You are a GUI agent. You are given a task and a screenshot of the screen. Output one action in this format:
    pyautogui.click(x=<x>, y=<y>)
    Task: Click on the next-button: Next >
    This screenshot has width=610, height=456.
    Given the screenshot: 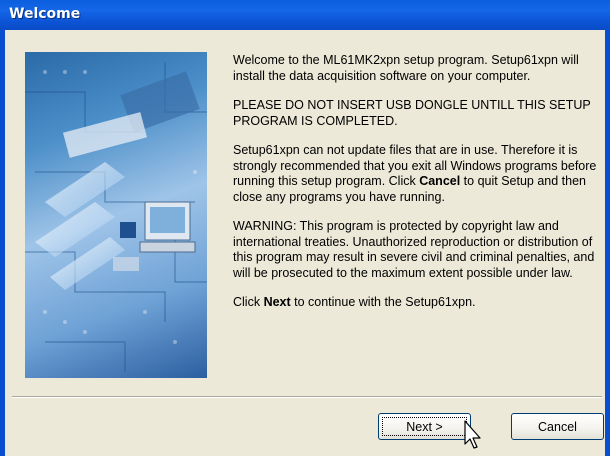 What is the action you would take?
    pyautogui.click(x=424, y=426)
    